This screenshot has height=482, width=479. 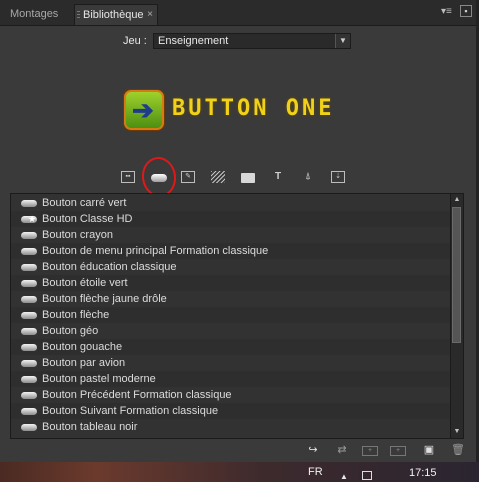 What do you see at coordinates (109, 267) in the screenshot?
I see `list-item-label: Bouton éducation classique` at bounding box center [109, 267].